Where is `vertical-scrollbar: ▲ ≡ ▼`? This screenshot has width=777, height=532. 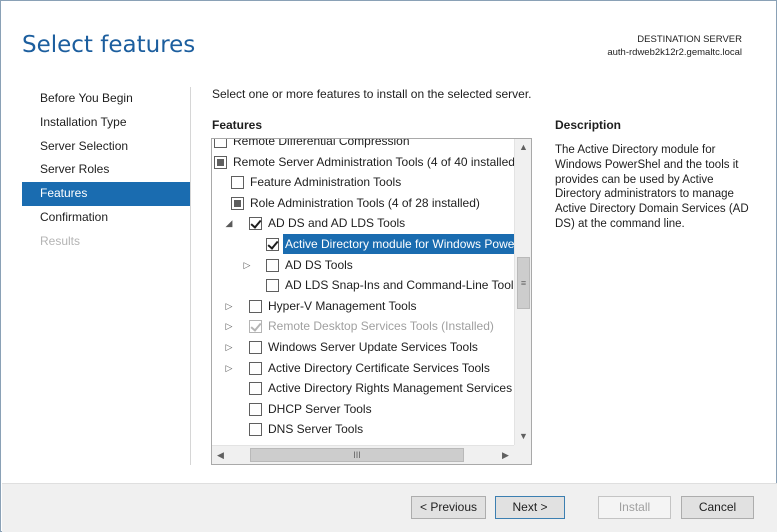 vertical-scrollbar: ▲ ≡ ▼ is located at coordinates (522, 292).